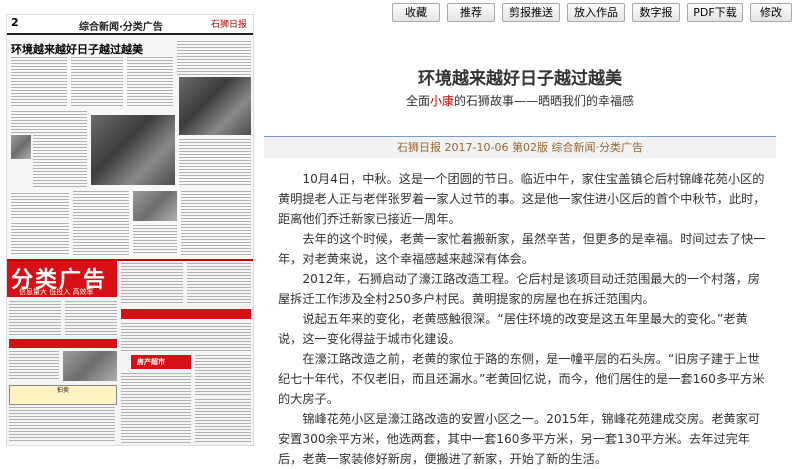 This screenshot has width=800, height=469. I want to click on favorite-button: 收藏, so click(416, 12).